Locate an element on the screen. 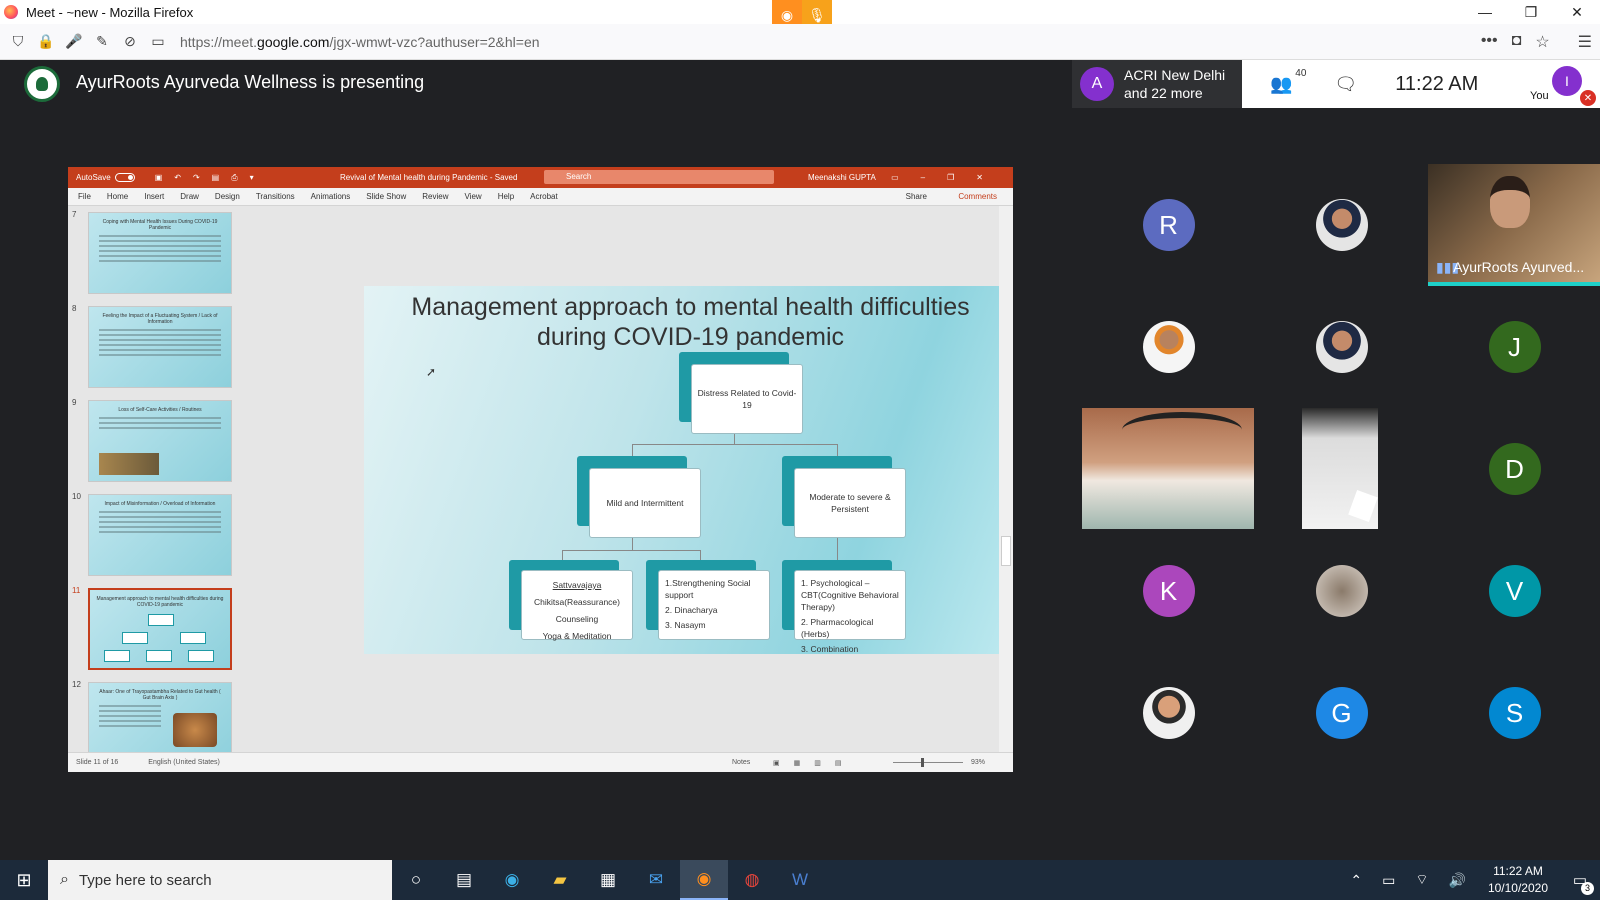 Image resolution: width=1600 pixels, height=900 pixels. participant-tile: J is located at coordinates (1514, 347).